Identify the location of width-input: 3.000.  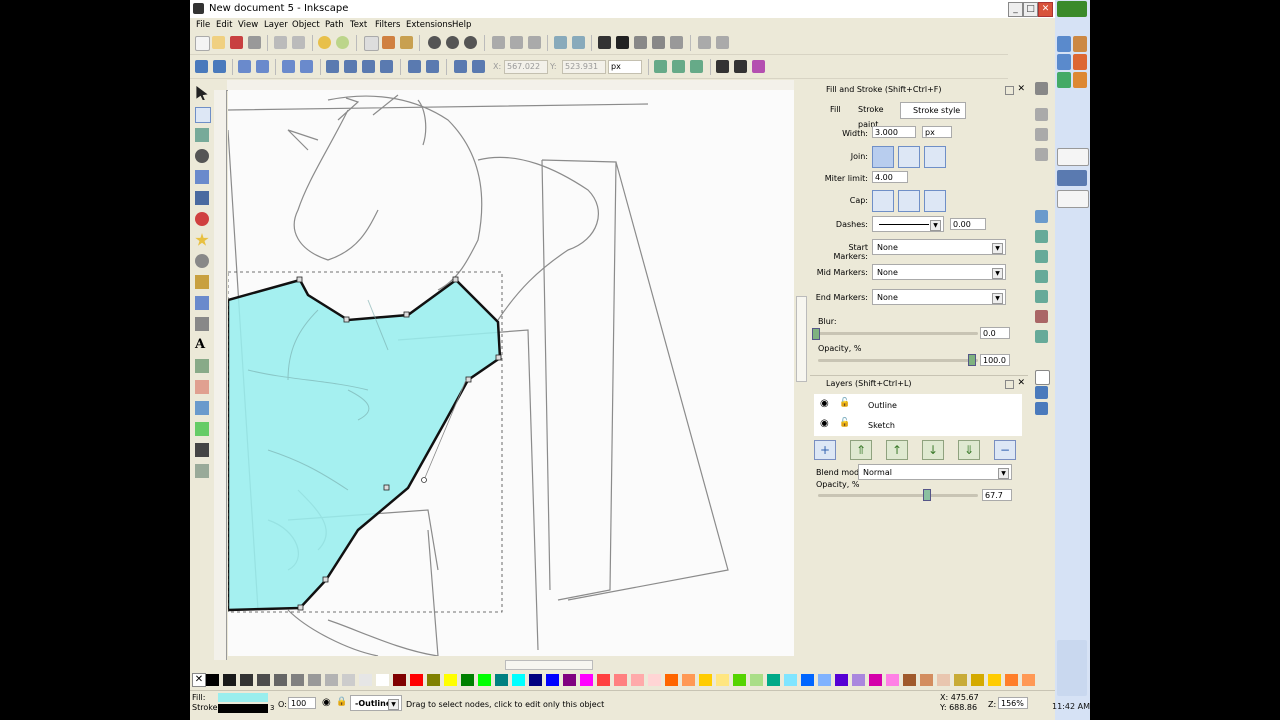
(894, 132).